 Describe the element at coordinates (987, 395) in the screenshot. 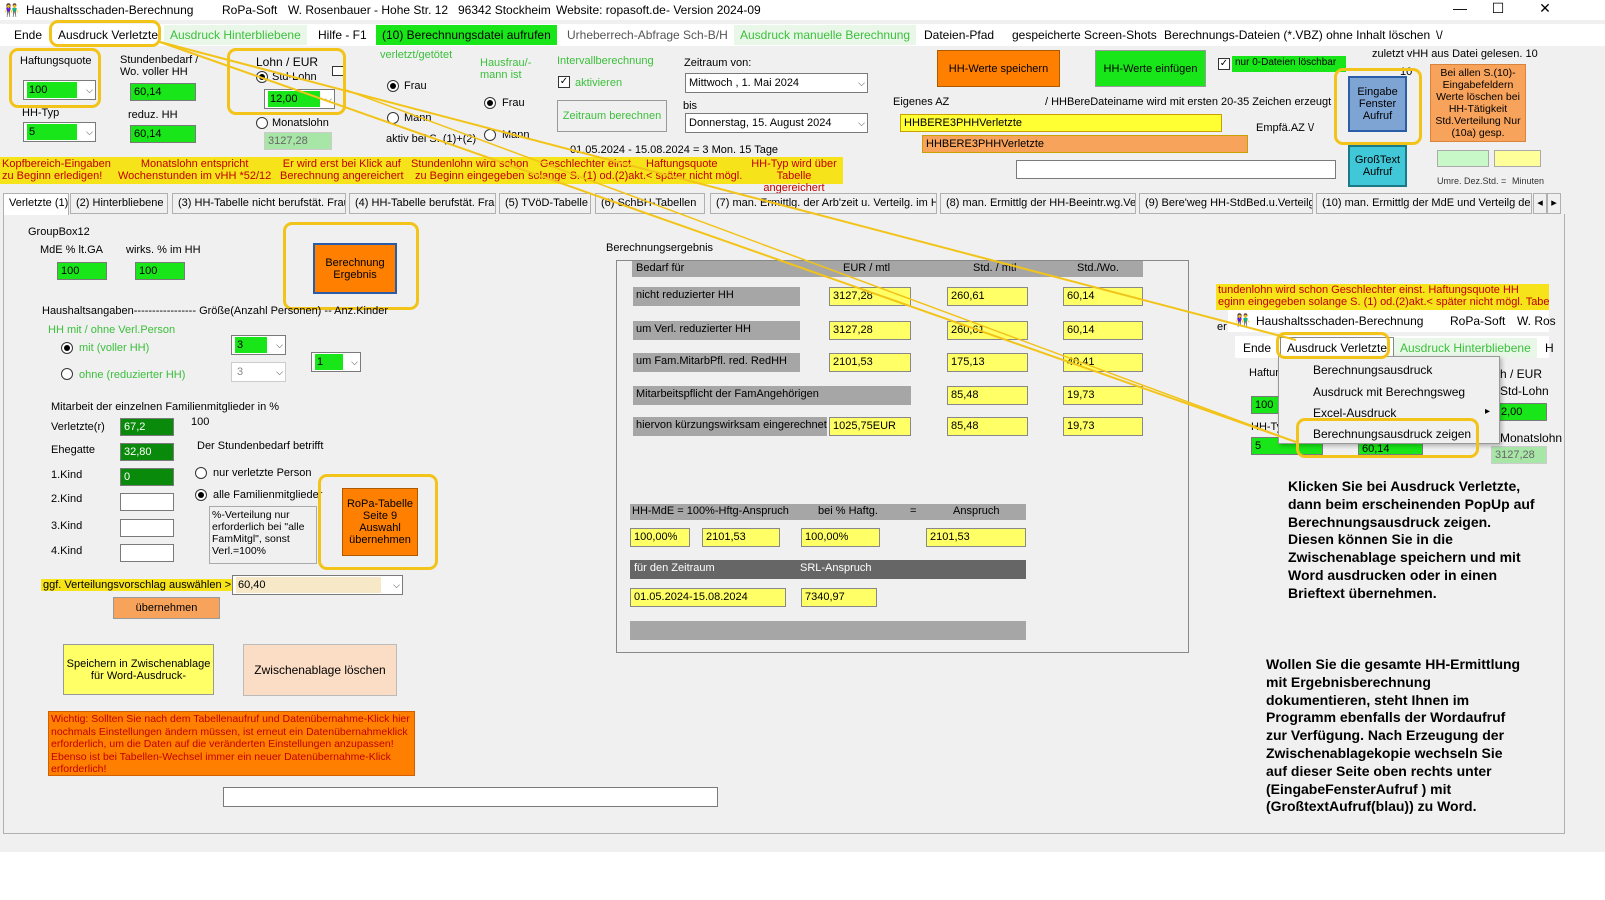

I see `result-cell-std: 85,48` at that location.